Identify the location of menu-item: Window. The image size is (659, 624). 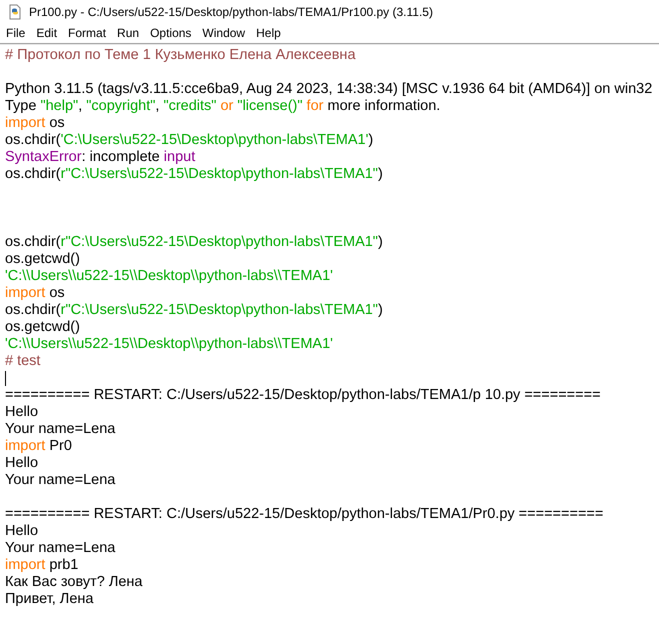
(223, 33).